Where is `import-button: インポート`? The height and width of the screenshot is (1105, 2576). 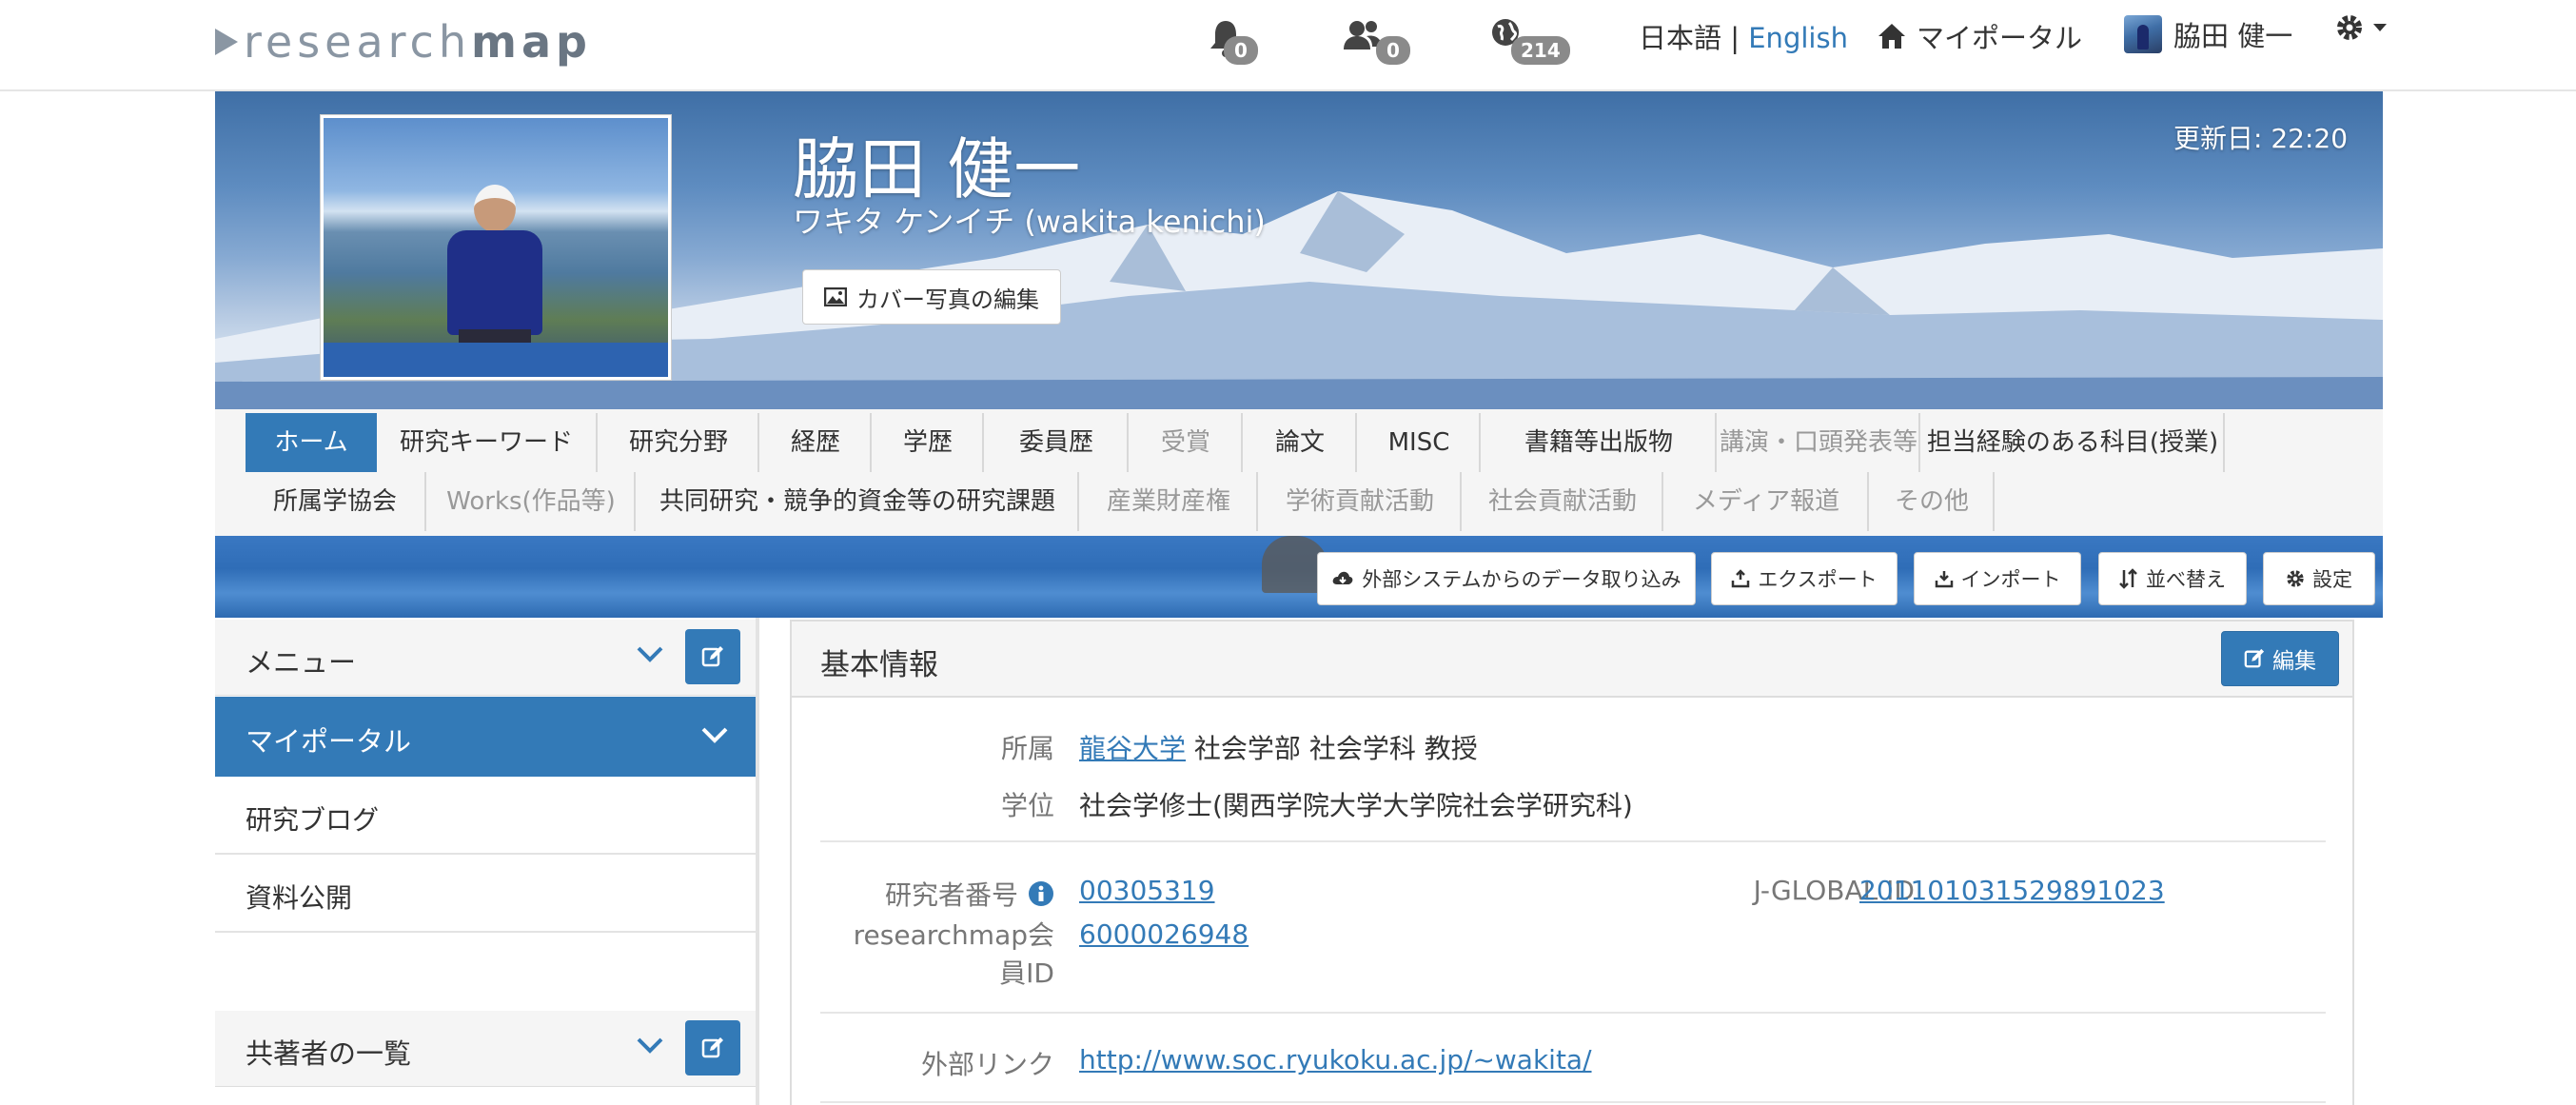
import-button: インポート is located at coordinates (1997, 579).